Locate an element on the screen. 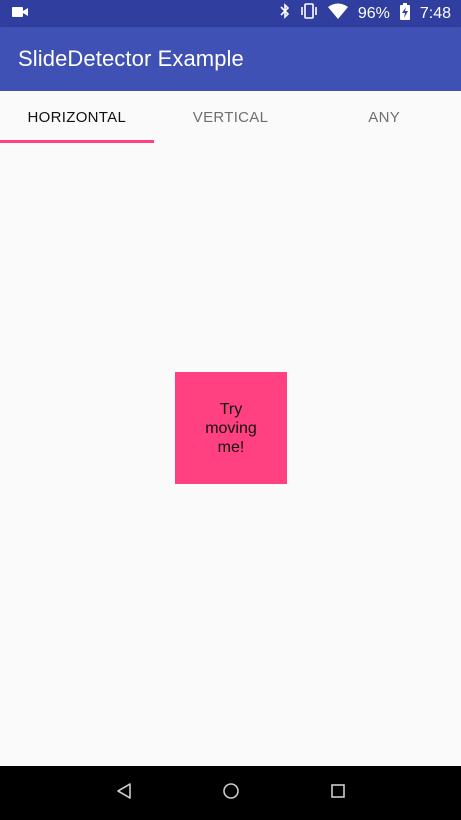  home-icon is located at coordinates (231, 793).